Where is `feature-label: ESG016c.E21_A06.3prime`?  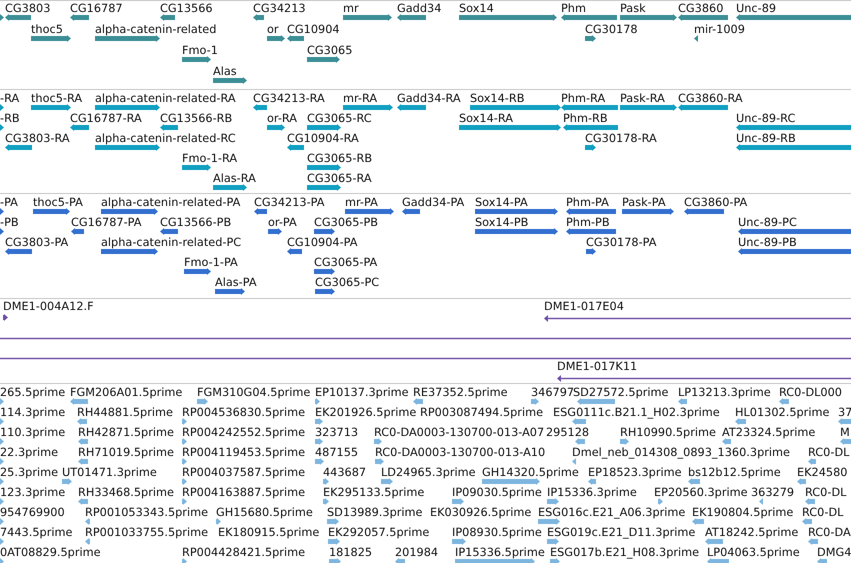
feature-label: ESG016c.E21_A06.3prime is located at coordinates (612, 512).